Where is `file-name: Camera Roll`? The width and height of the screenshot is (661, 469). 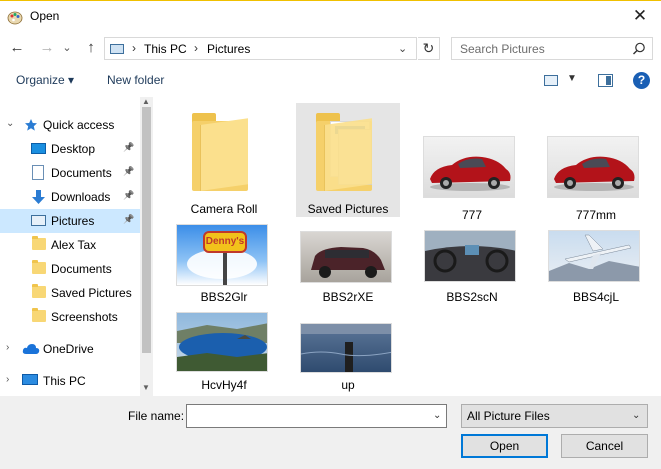
file-name: Camera Roll is located at coordinates (224, 209).